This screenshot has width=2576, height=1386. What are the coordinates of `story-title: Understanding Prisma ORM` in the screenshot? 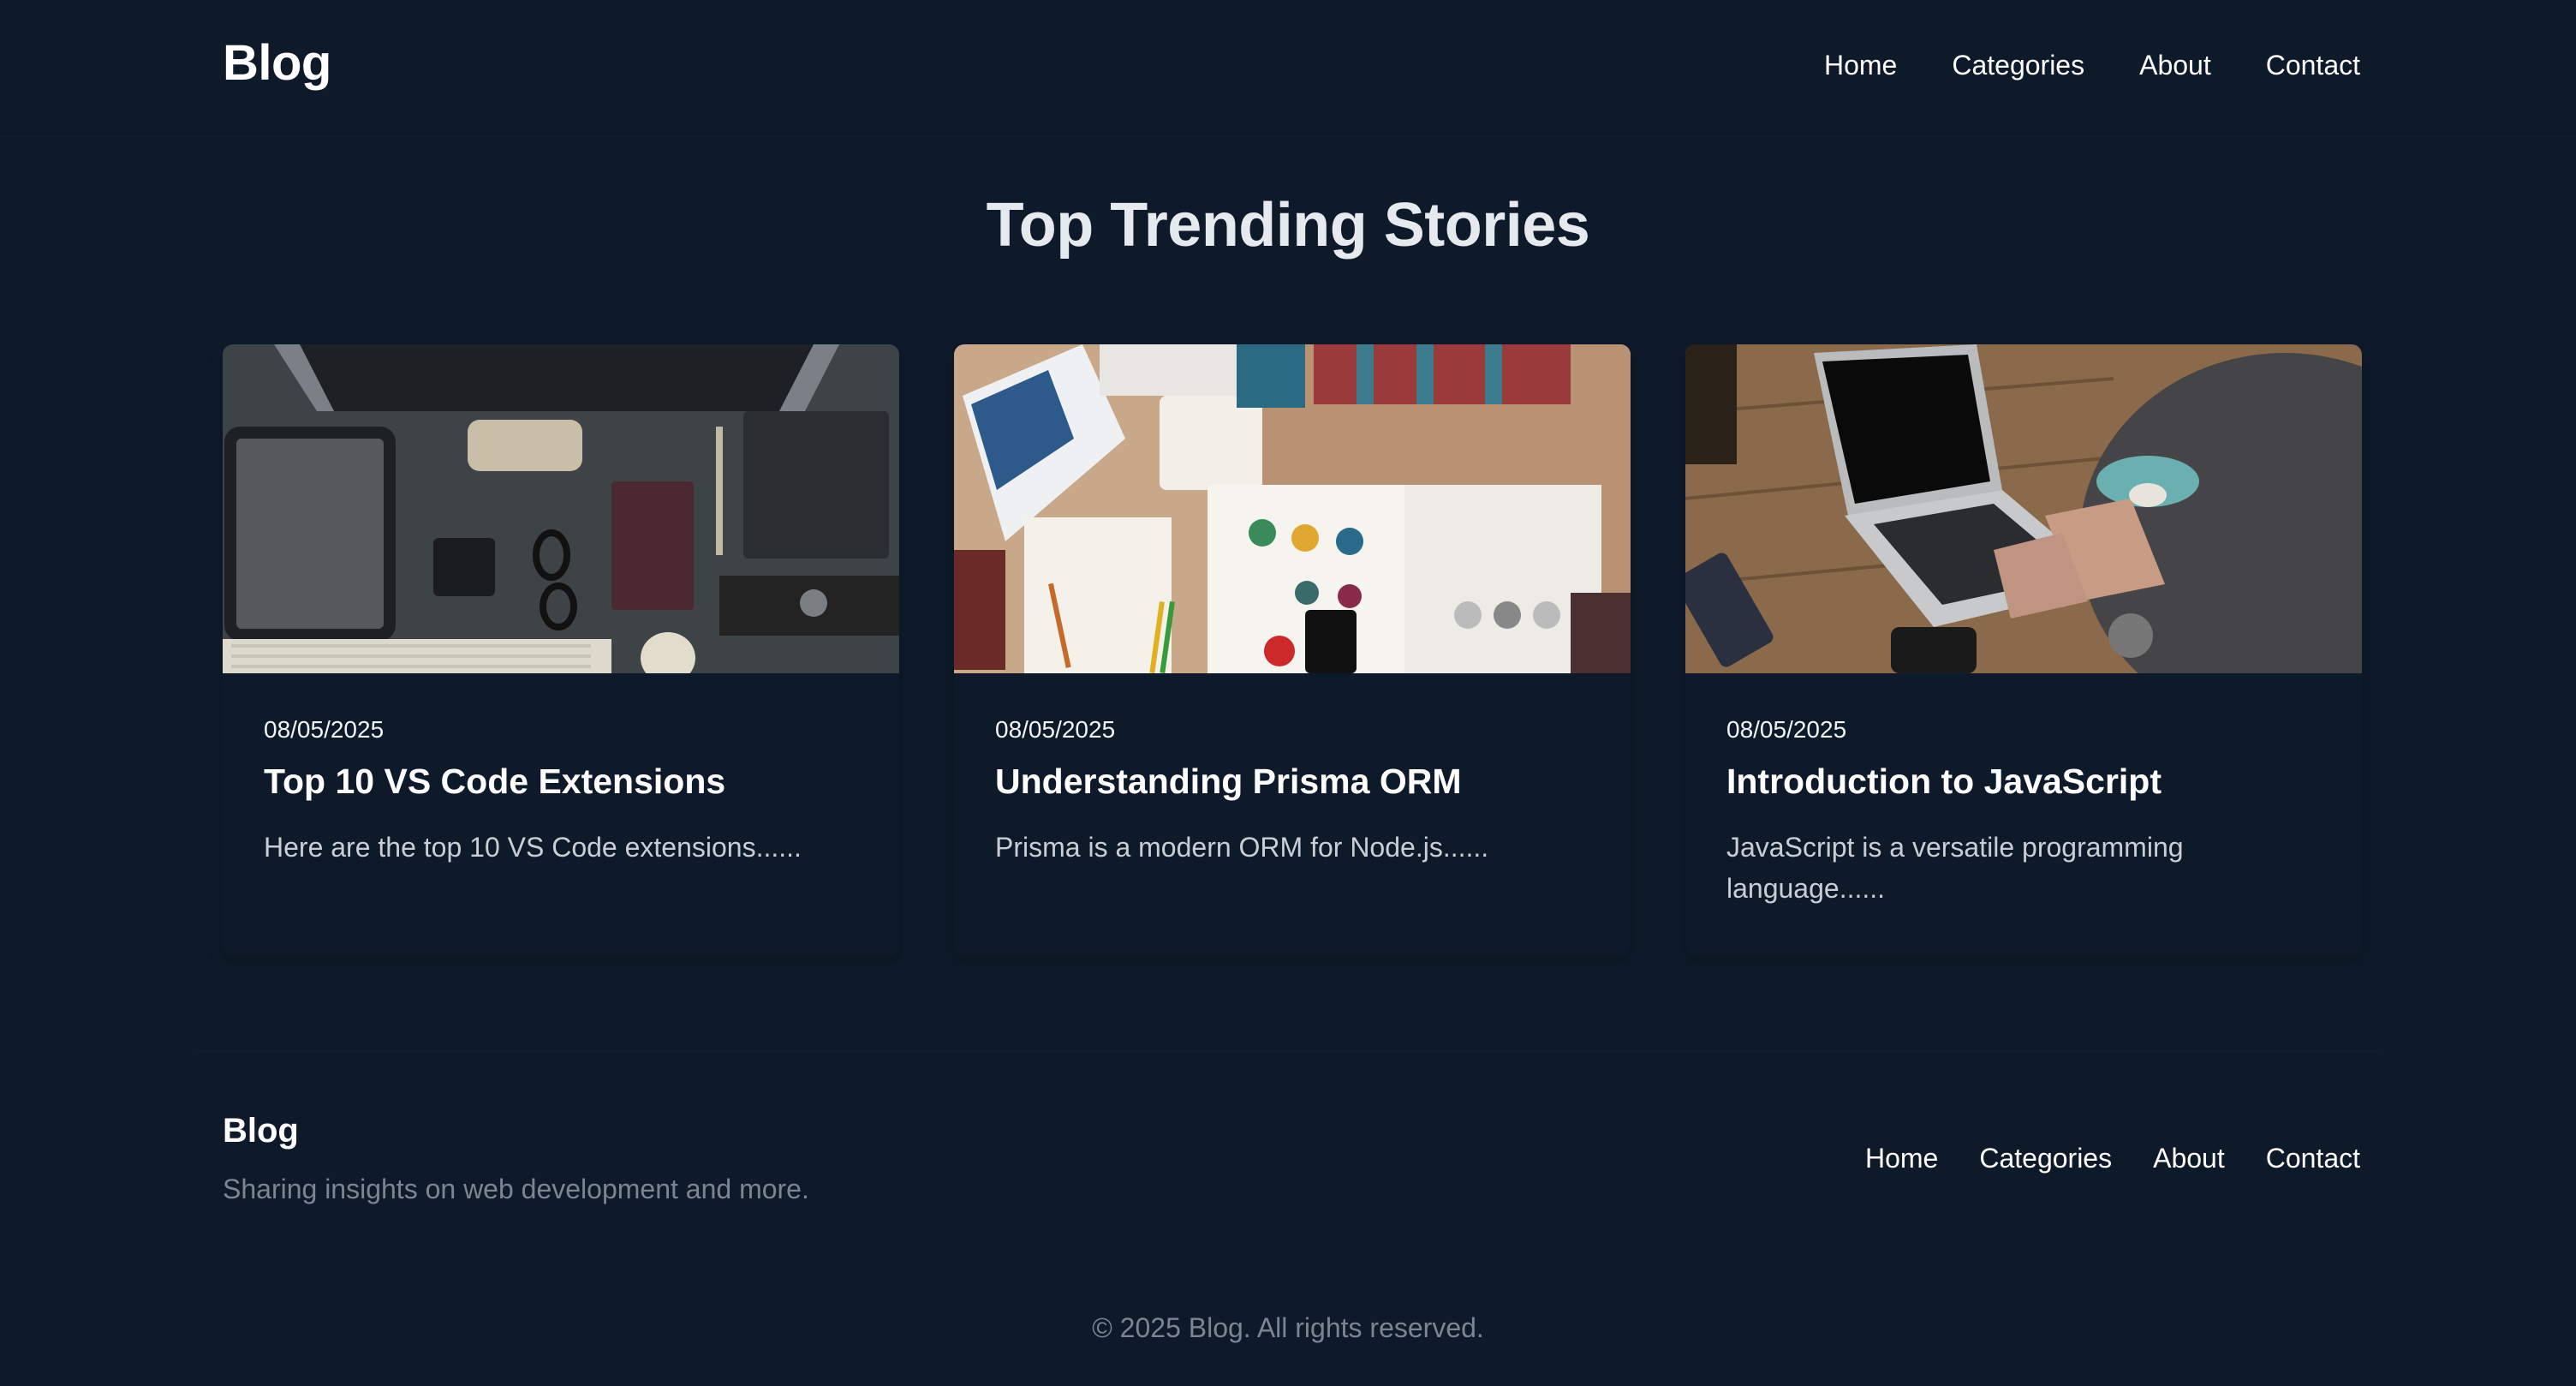 It's located at (1292, 782).